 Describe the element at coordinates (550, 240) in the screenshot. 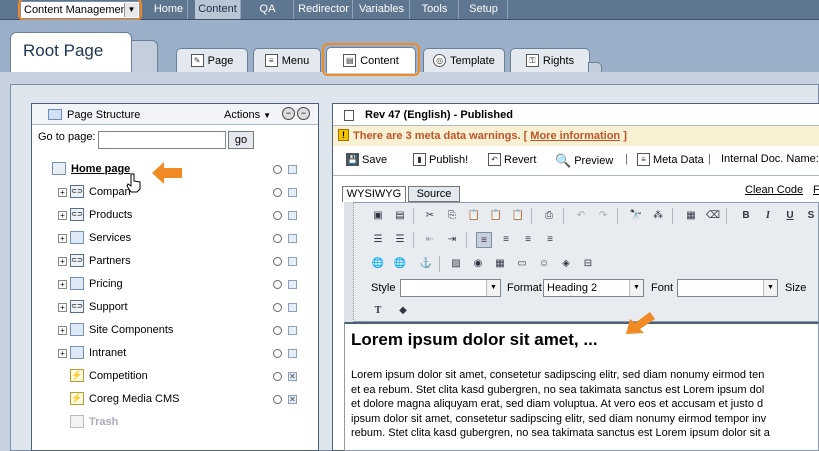

I see `align-justify-icon: ≡` at that location.